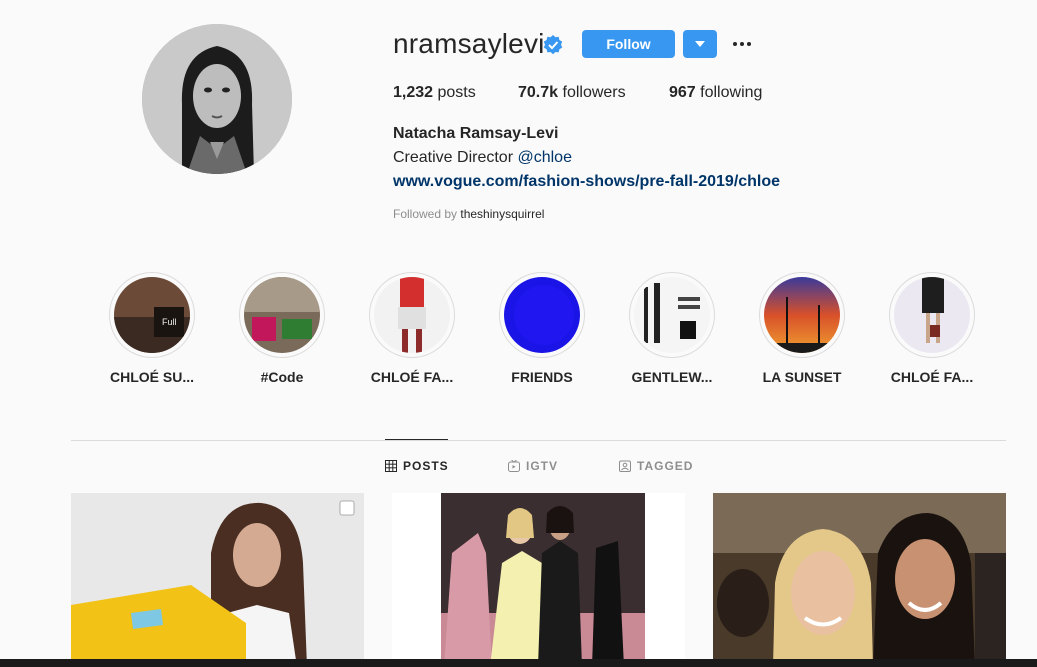  What do you see at coordinates (553, 45) in the screenshot?
I see `verified-badge-icon` at bounding box center [553, 45].